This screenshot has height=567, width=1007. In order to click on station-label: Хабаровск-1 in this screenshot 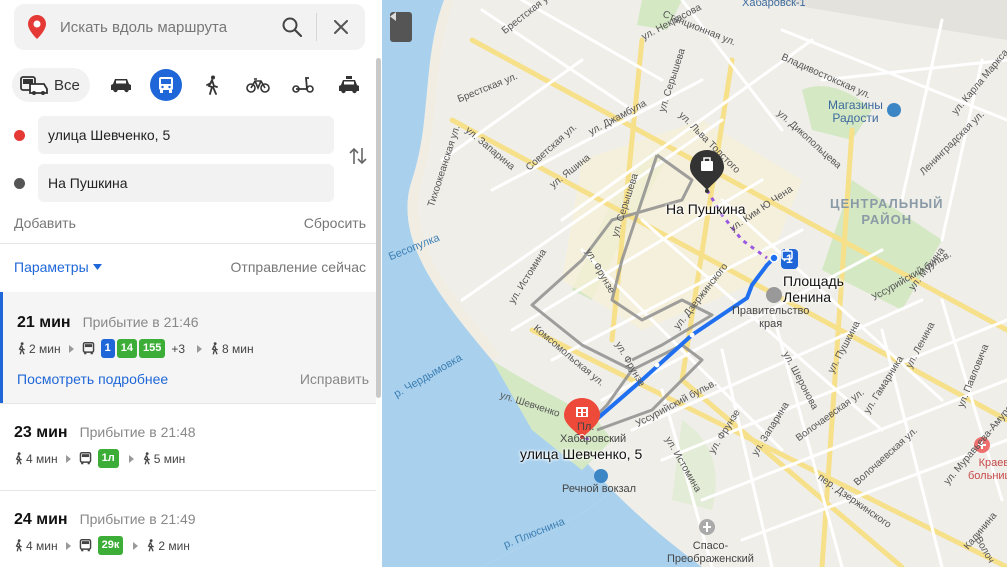, I will do `click(774, 4)`.